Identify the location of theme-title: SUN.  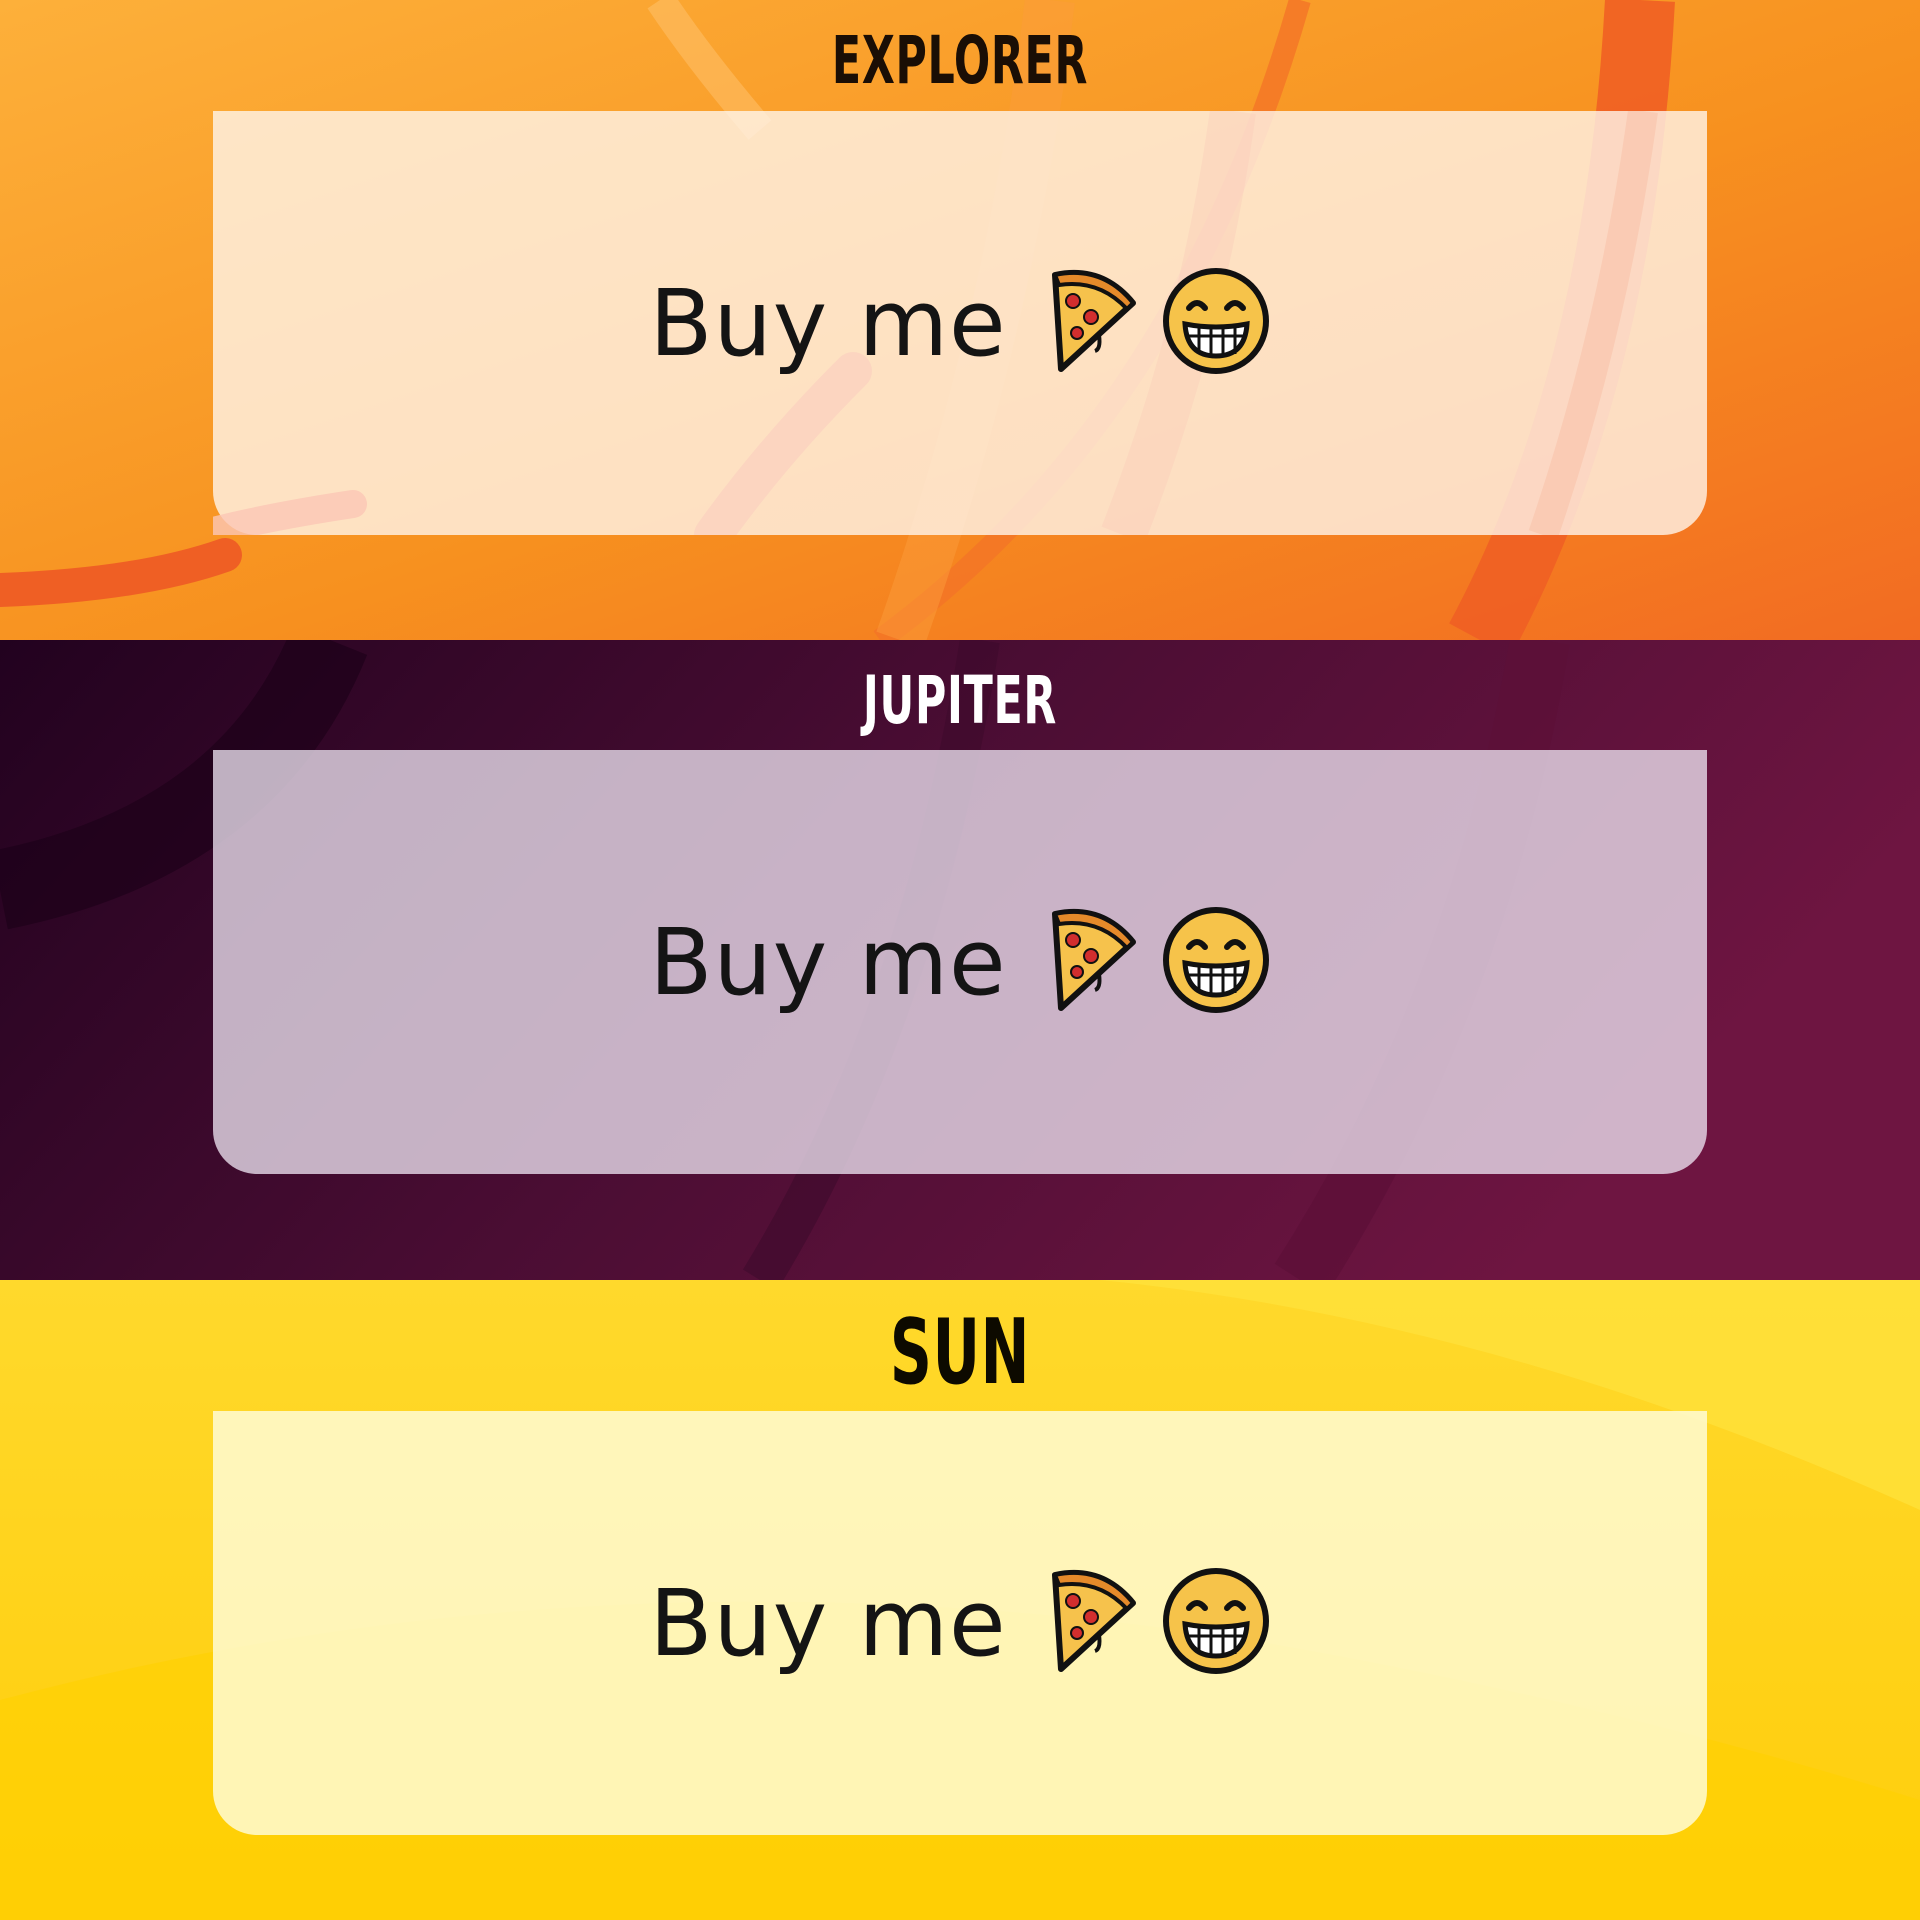
(960, 1352).